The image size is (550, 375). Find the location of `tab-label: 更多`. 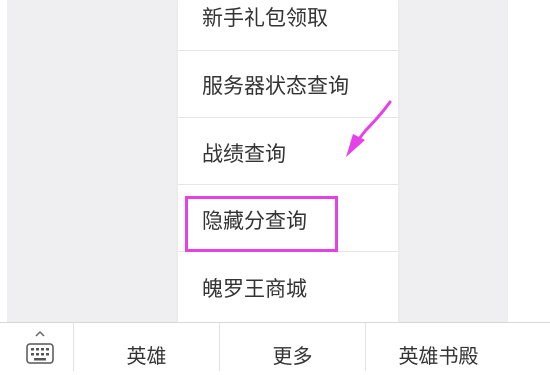

tab-label: 更多 is located at coordinates (292, 356).